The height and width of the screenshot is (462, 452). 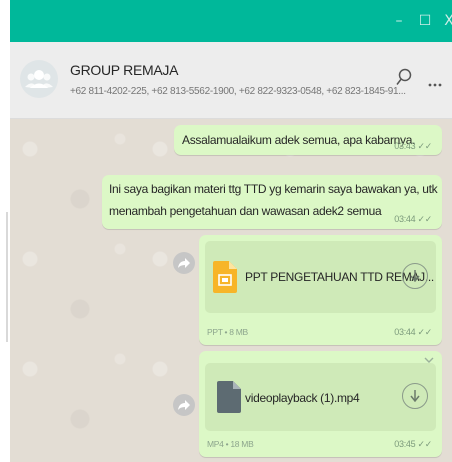 What do you see at coordinates (404, 79) in the screenshot?
I see `search-icon` at bounding box center [404, 79].